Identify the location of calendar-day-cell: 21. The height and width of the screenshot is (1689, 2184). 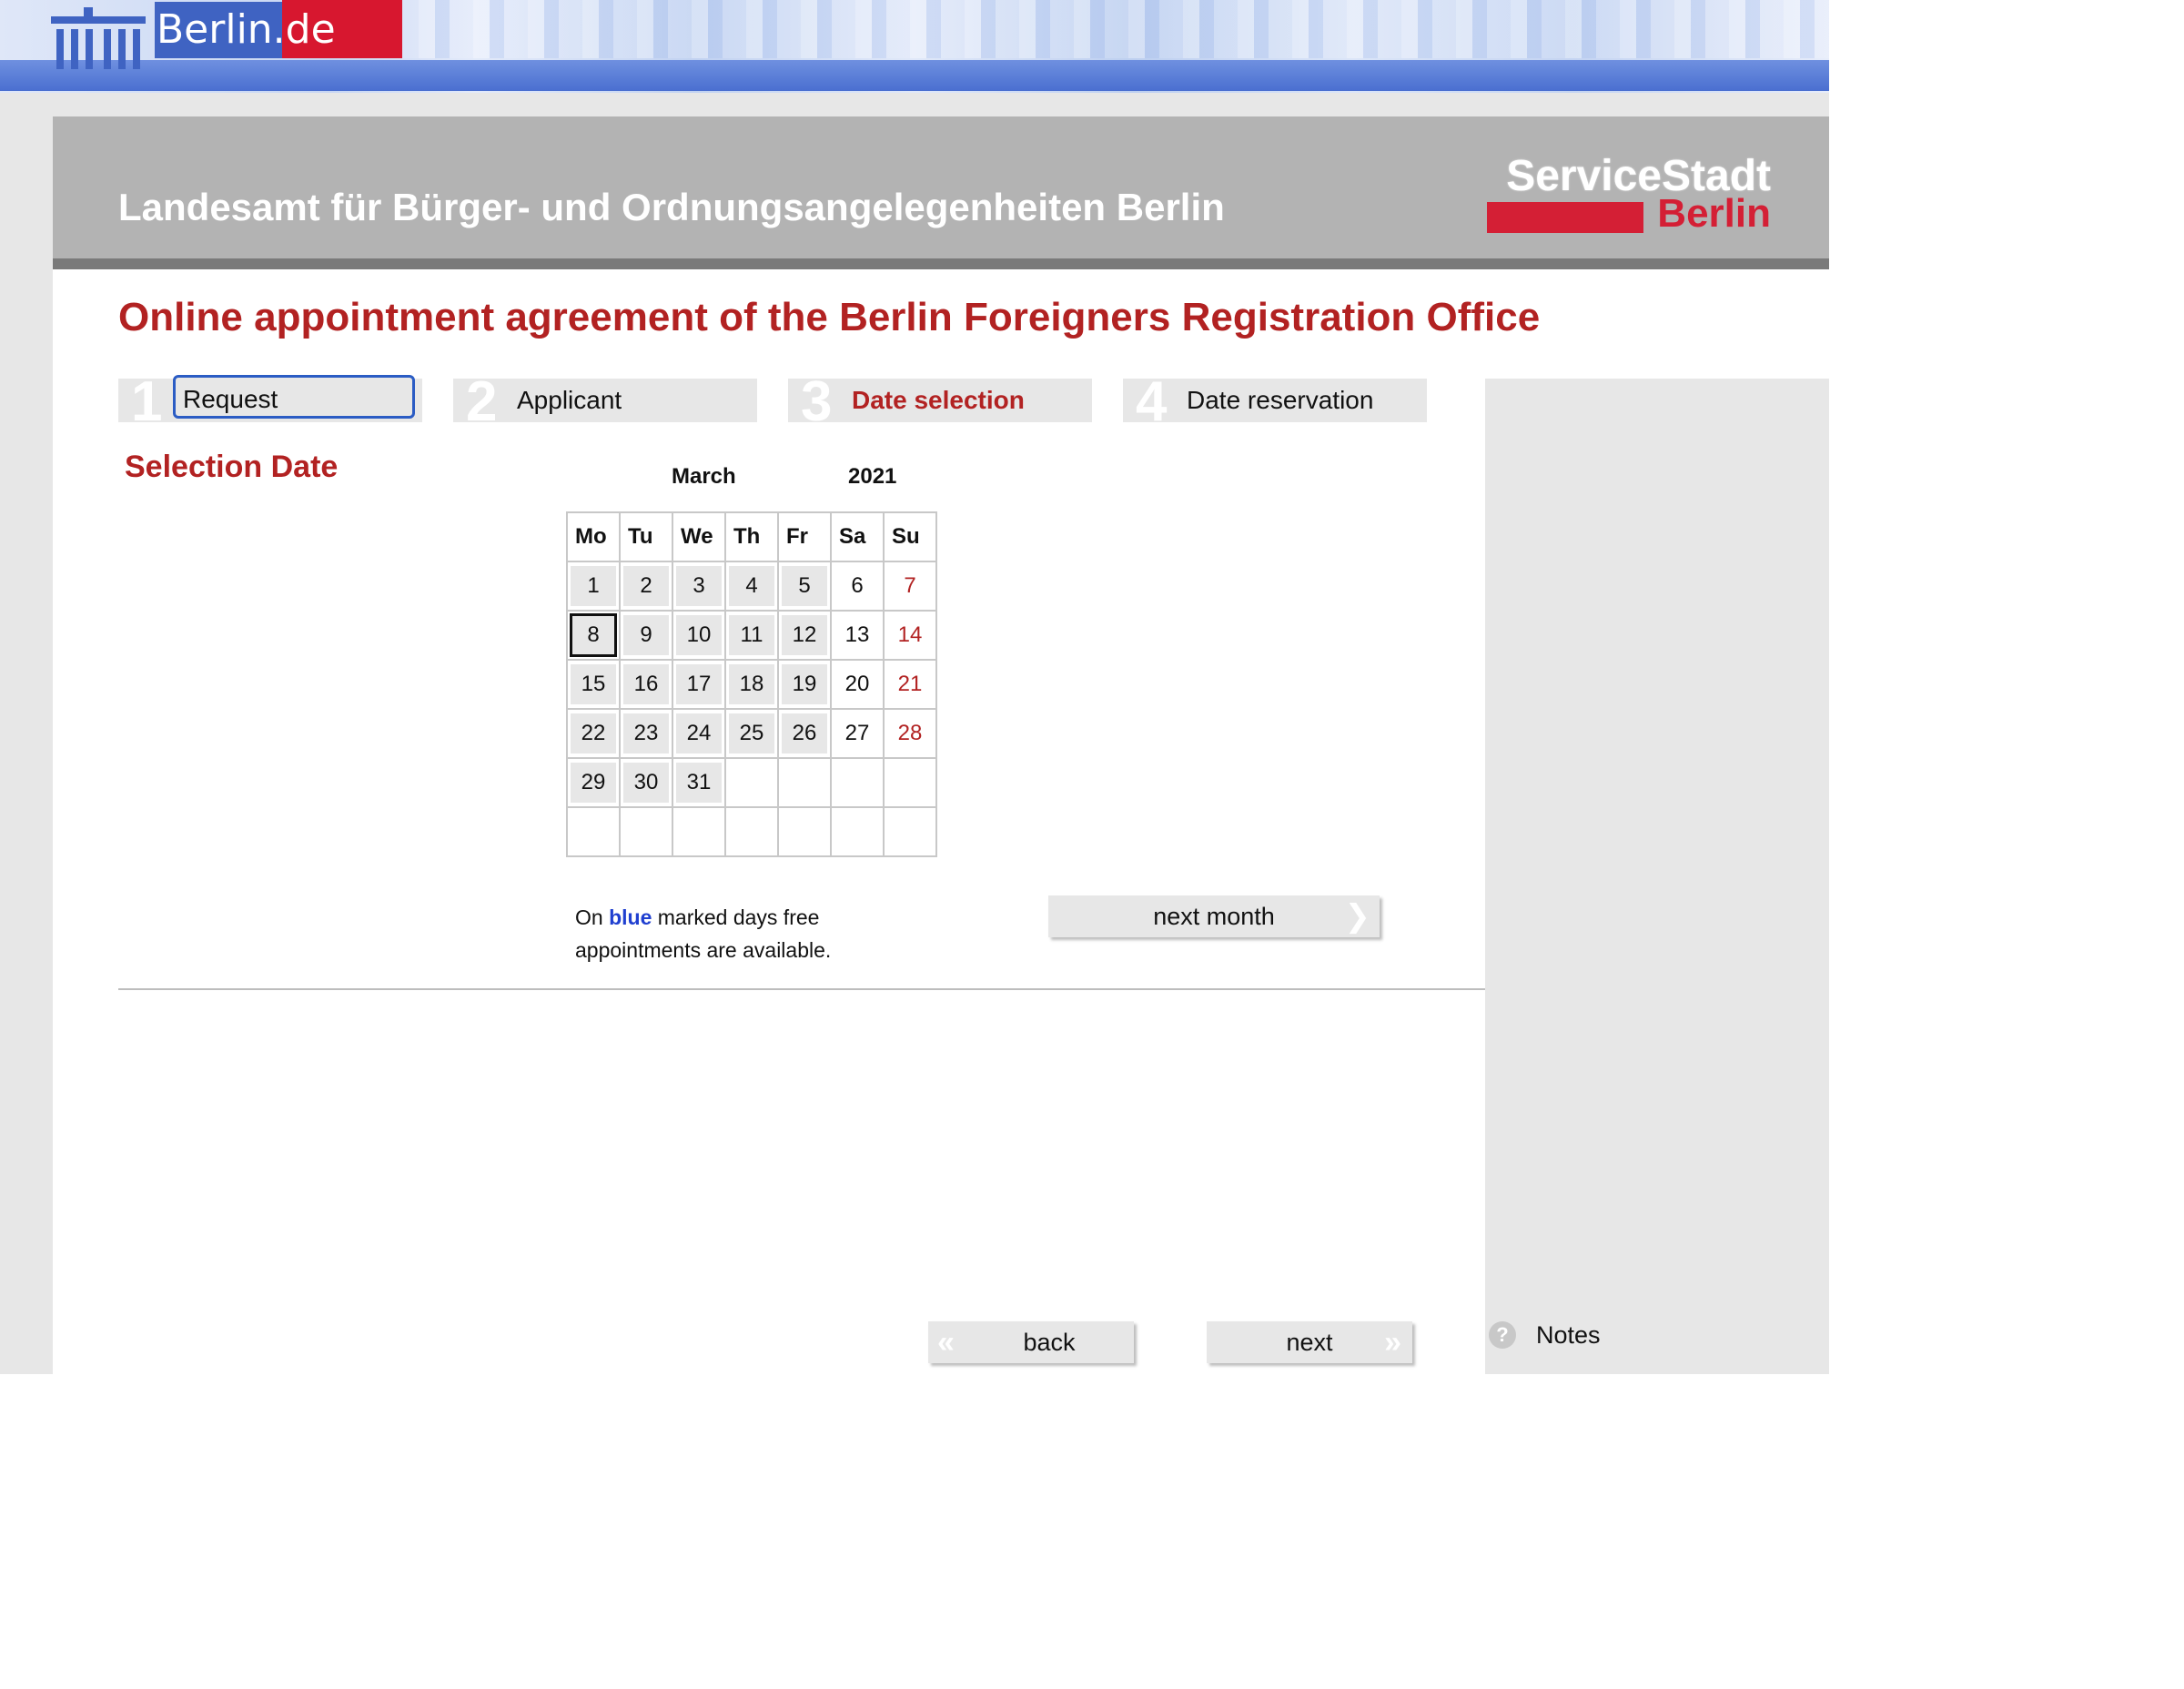
(910, 684).